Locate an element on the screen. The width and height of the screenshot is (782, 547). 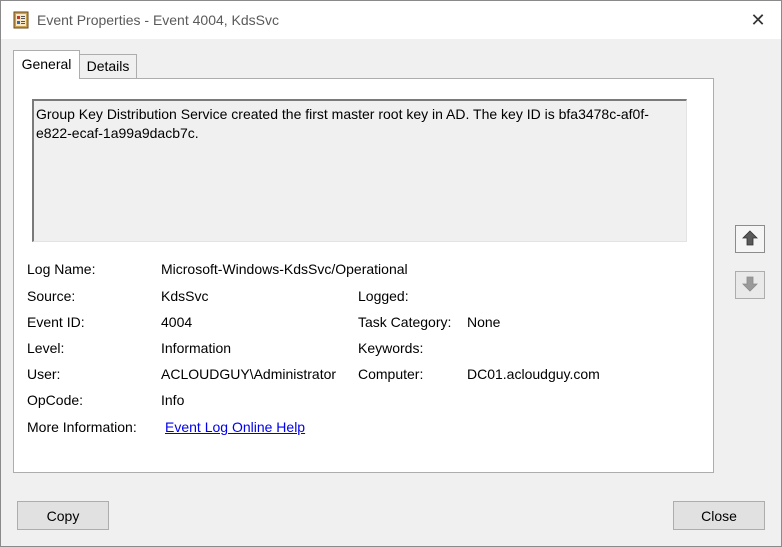
tab-details: Details is located at coordinates (108, 66).